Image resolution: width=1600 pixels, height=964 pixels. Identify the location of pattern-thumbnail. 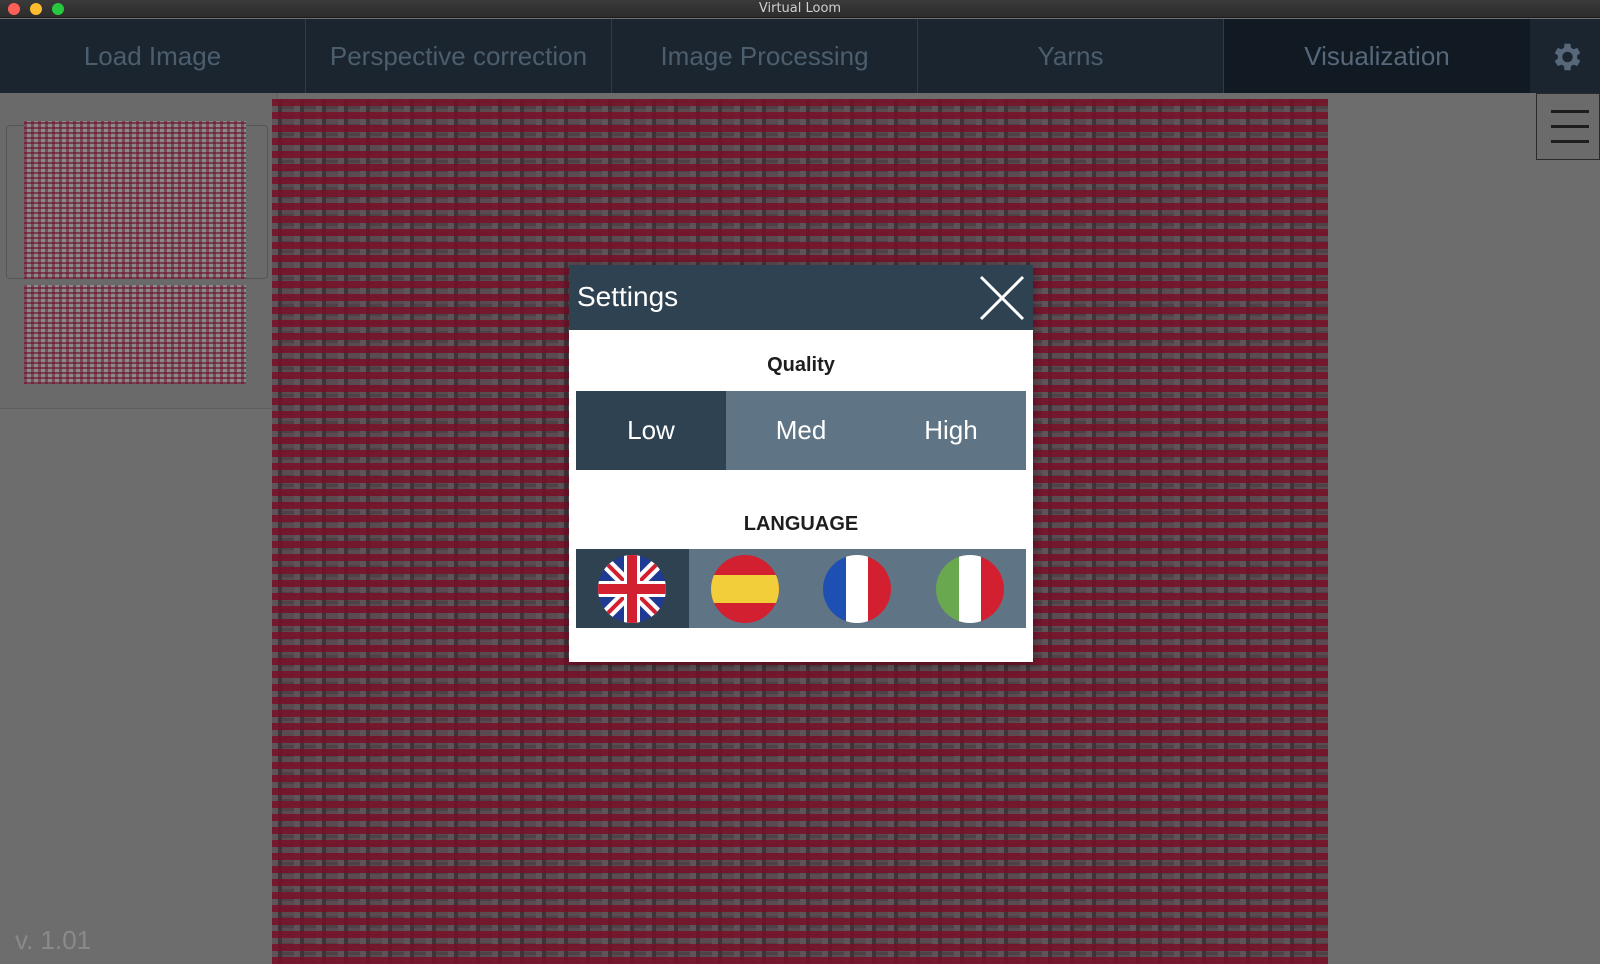
(135, 334).